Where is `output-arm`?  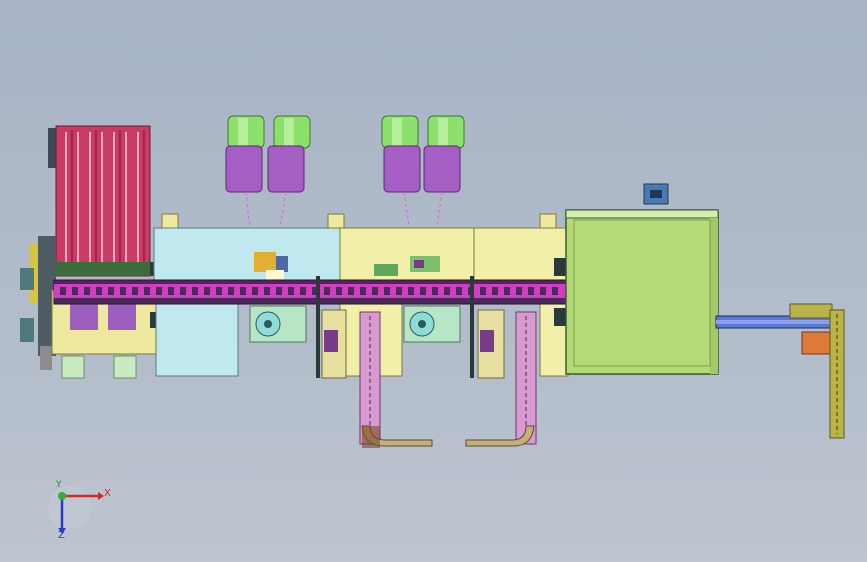
output-arm is located at coordinates (780, 371).